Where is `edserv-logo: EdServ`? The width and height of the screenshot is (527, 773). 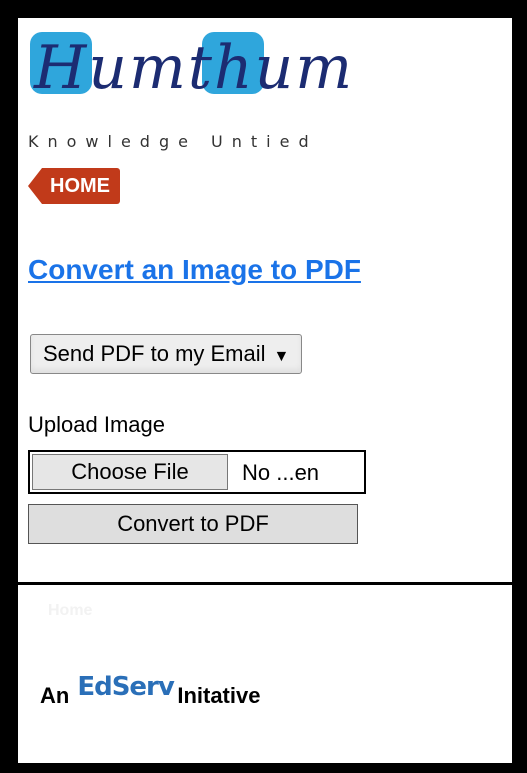
edserv-logo: EdServ is located at coordinates (126, 696).